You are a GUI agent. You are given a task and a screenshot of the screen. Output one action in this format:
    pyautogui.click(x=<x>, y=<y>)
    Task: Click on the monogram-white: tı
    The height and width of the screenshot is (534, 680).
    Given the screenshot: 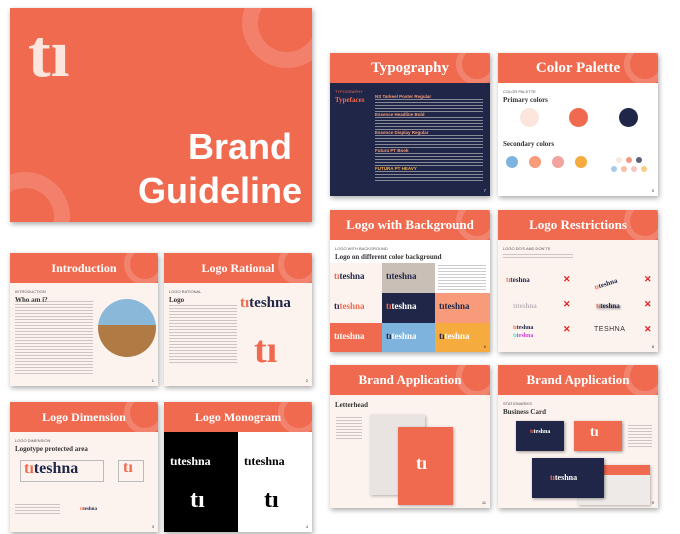 What is the action you would take?
    pyautogui.click(x=197, y=500)
    